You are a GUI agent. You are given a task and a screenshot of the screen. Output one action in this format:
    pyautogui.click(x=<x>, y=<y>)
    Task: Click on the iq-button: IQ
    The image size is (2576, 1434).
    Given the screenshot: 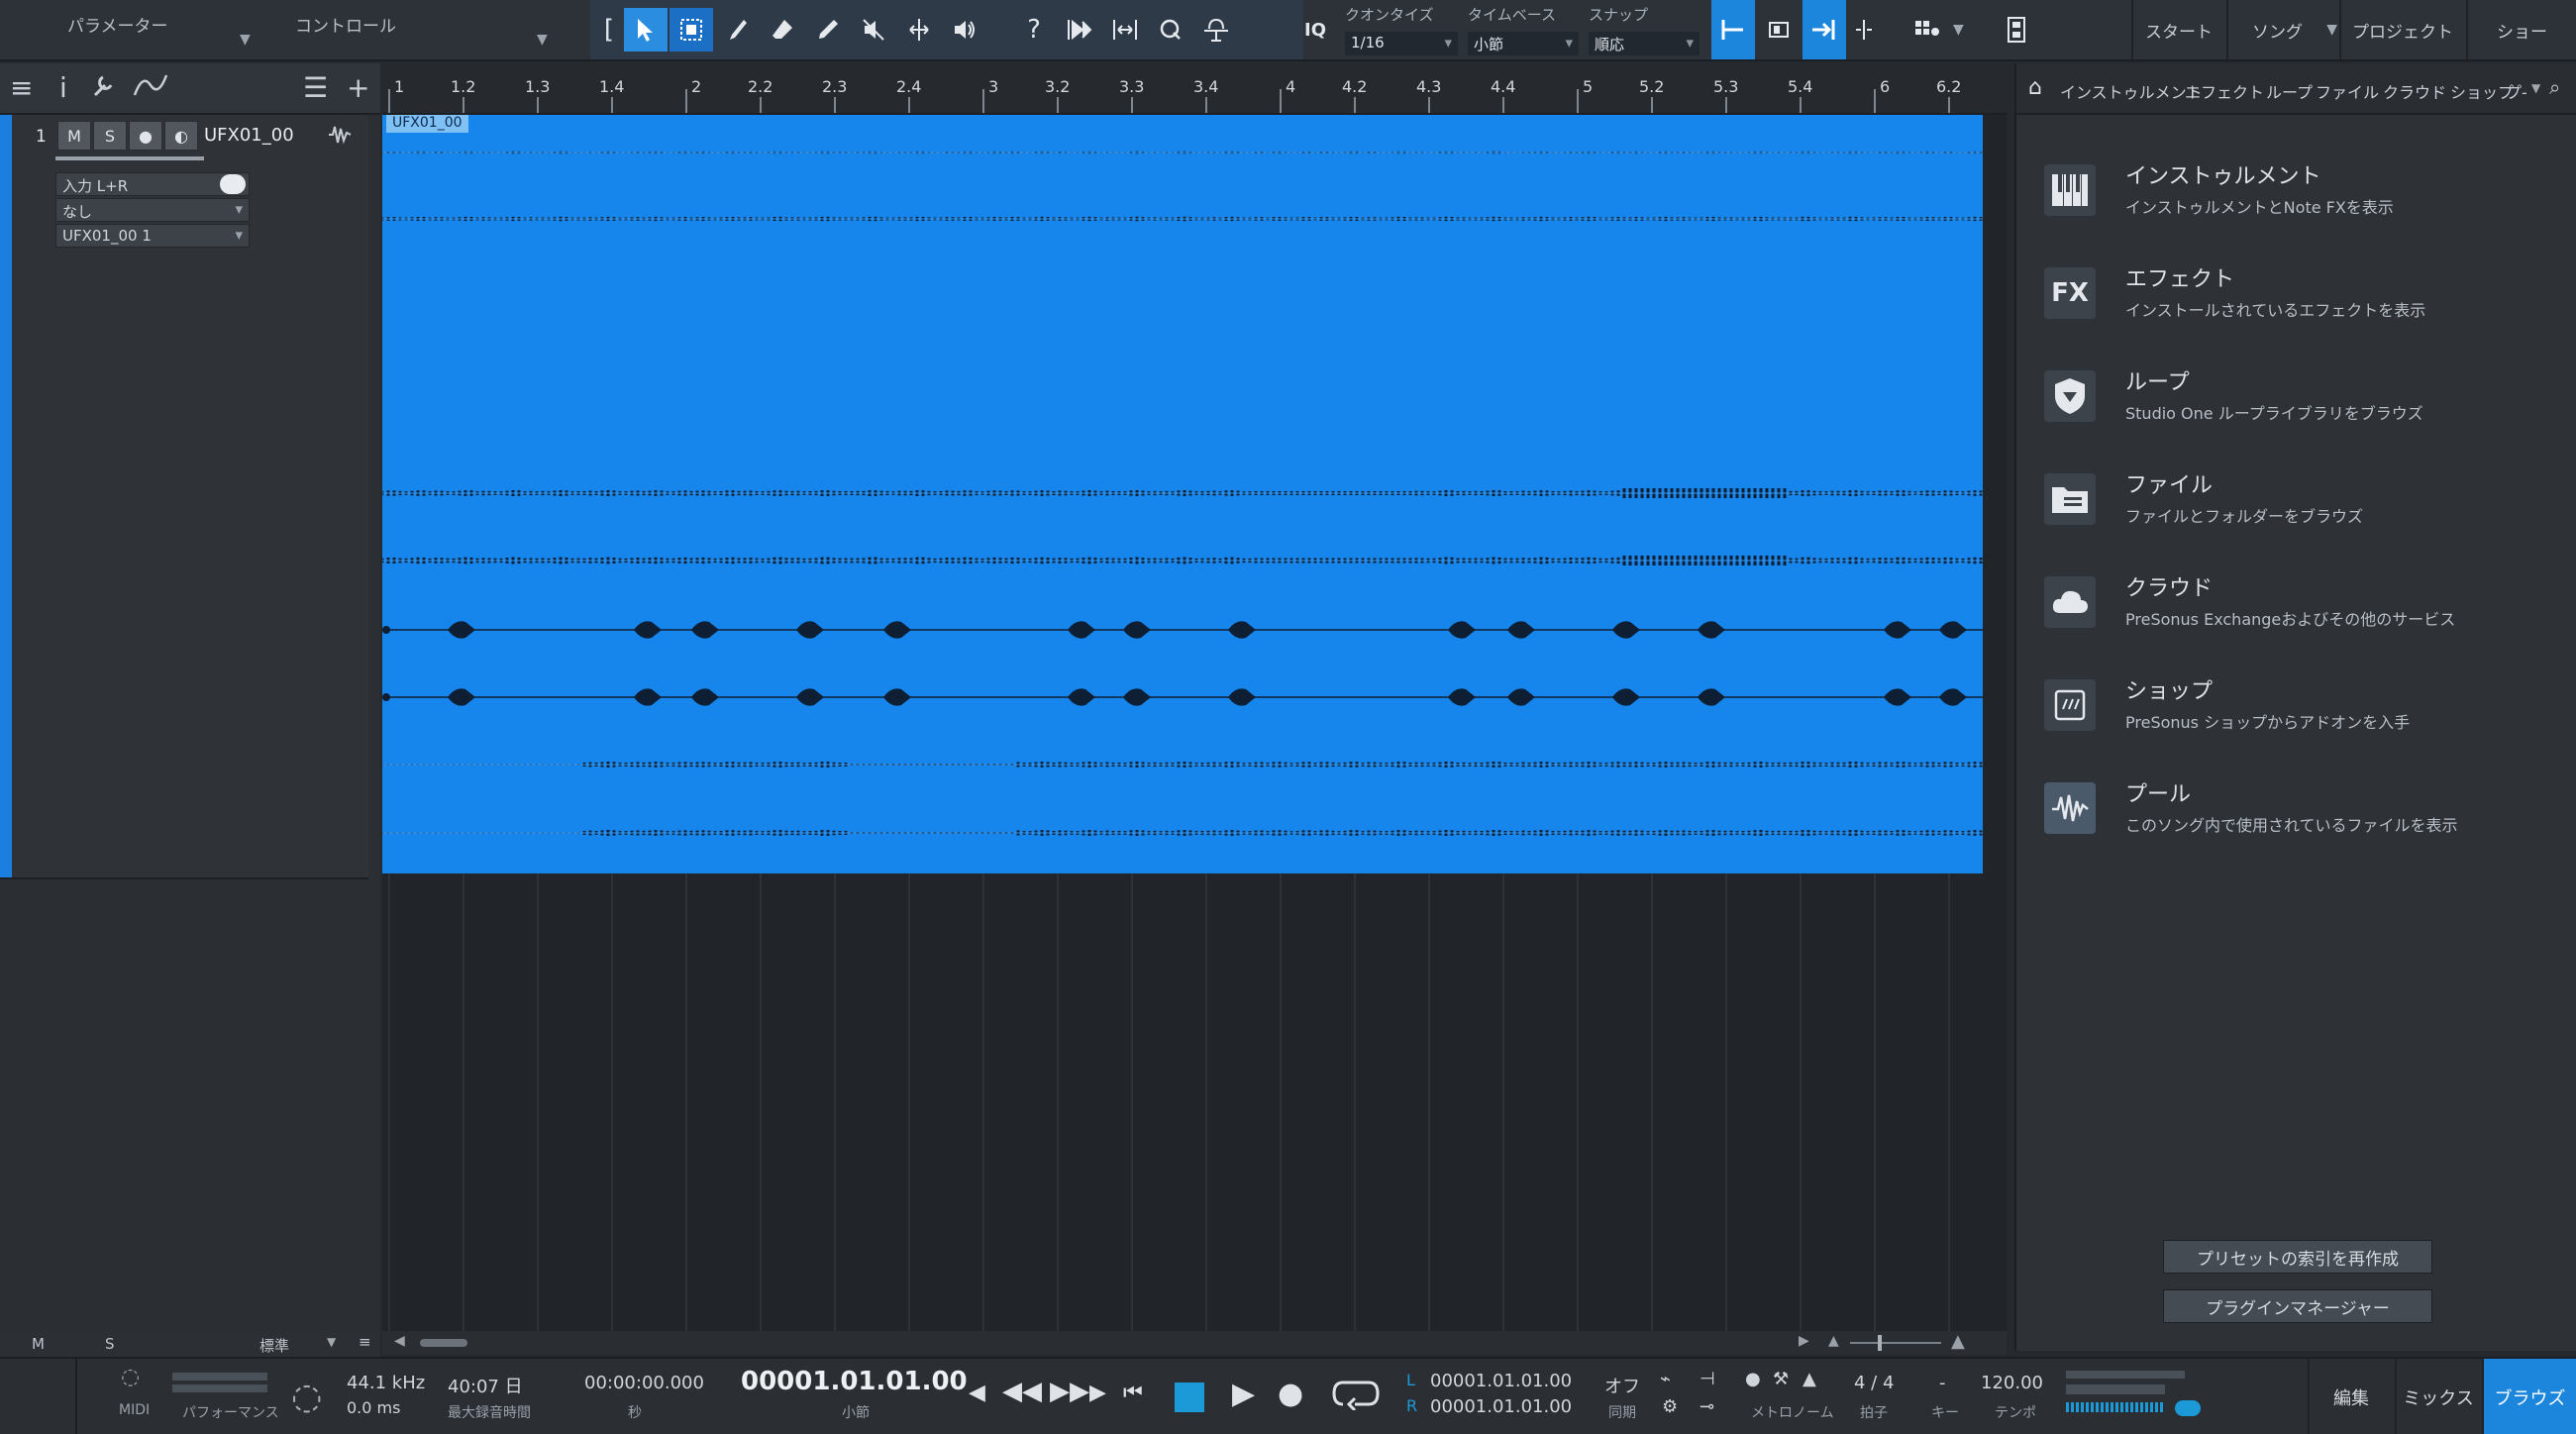 What is the action you would take?
    pyautogui.click(x=1315, y=29)
    